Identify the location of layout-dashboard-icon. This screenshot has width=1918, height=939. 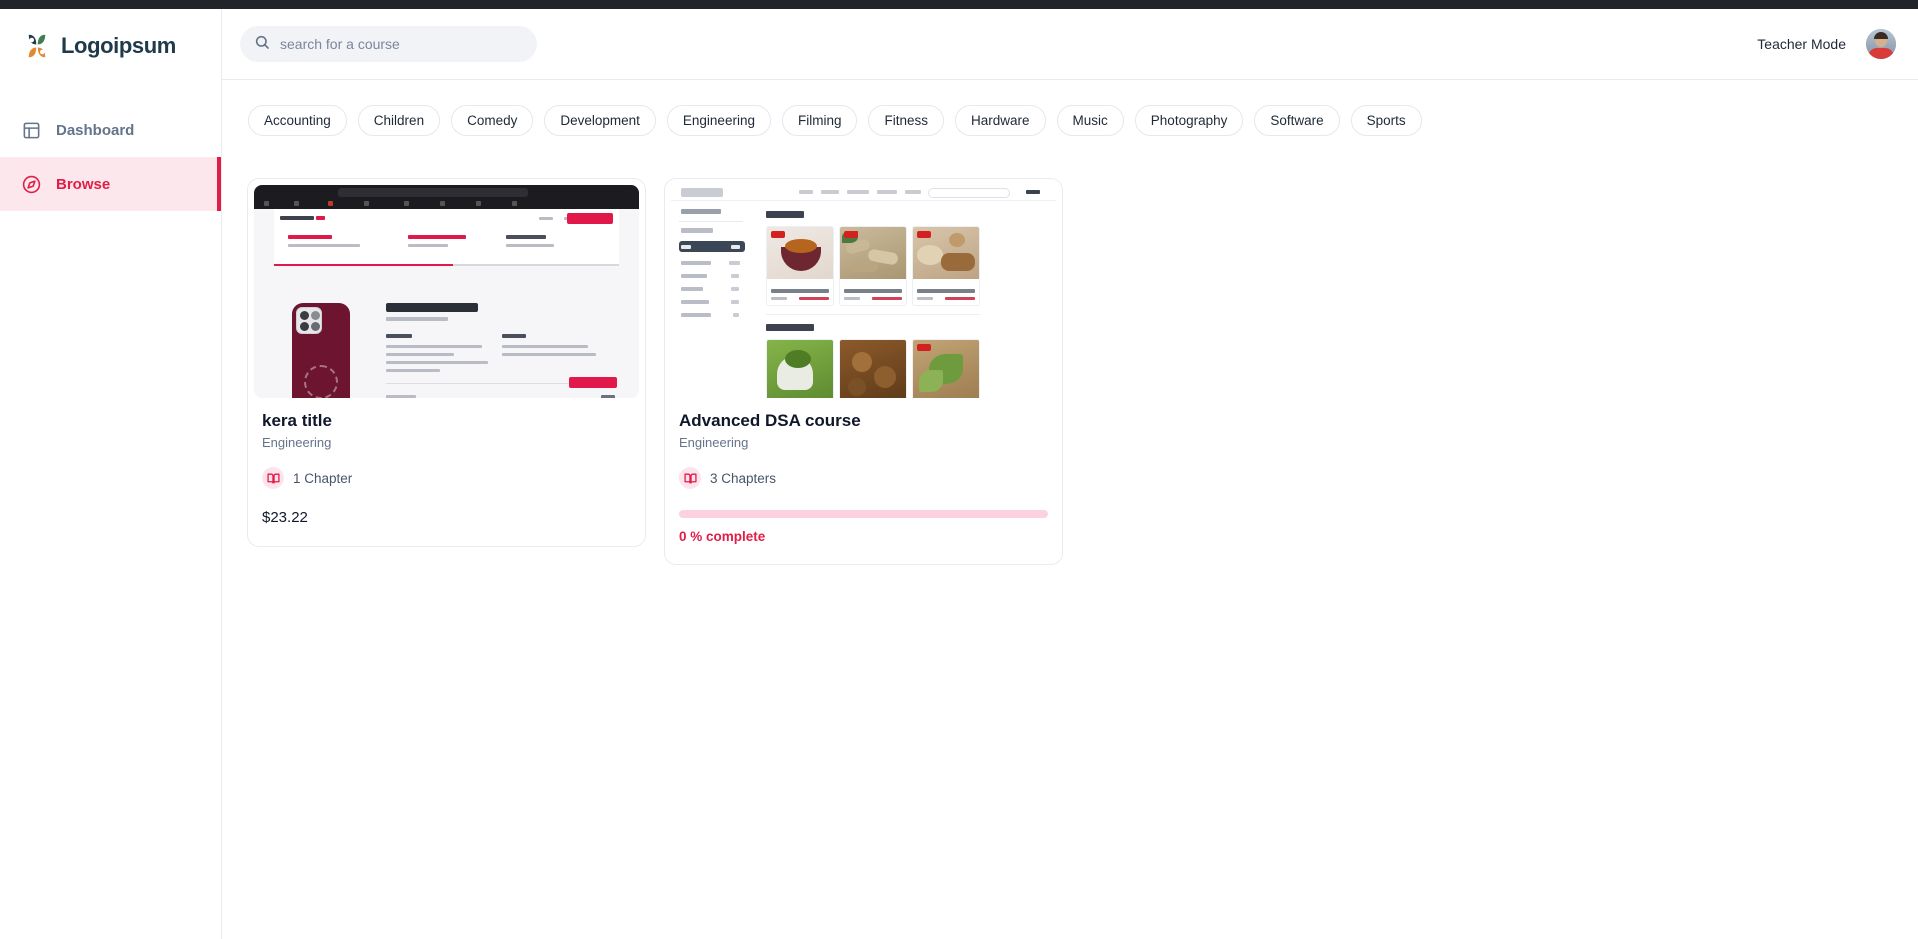
(31, 130).